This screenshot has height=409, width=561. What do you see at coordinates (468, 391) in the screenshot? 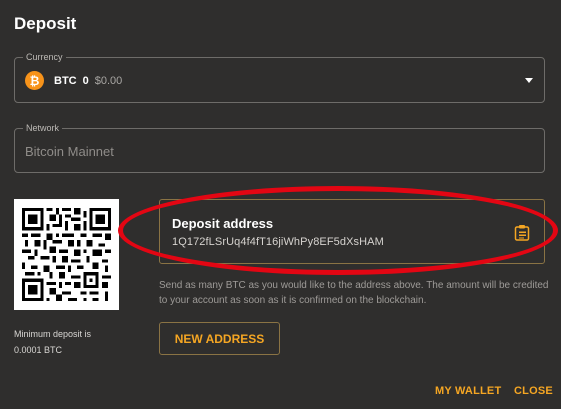
I see `my-wallet-button: MY WALLET` at bounding box center [468, 391].